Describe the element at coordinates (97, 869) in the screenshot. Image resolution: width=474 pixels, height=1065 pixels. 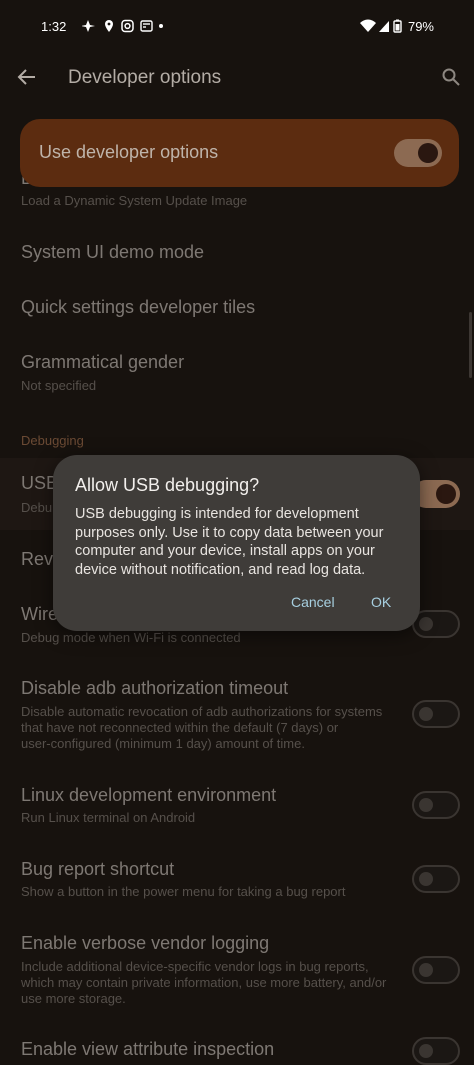
I see `bug-report-shortcut-title: Bug report shortcut` at that location.